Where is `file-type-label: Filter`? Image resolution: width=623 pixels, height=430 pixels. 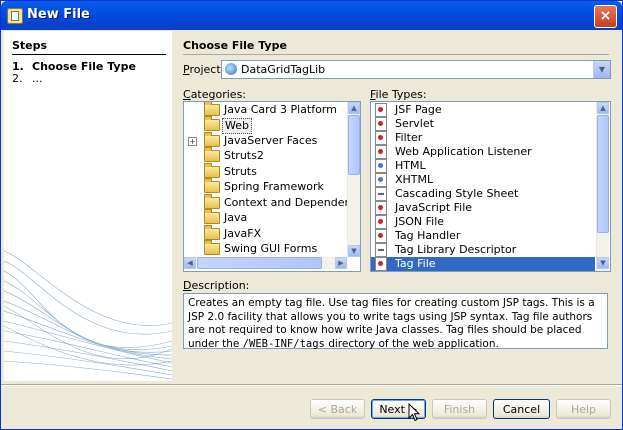
file-type-label: Filter is located at coordinates (409, 137).